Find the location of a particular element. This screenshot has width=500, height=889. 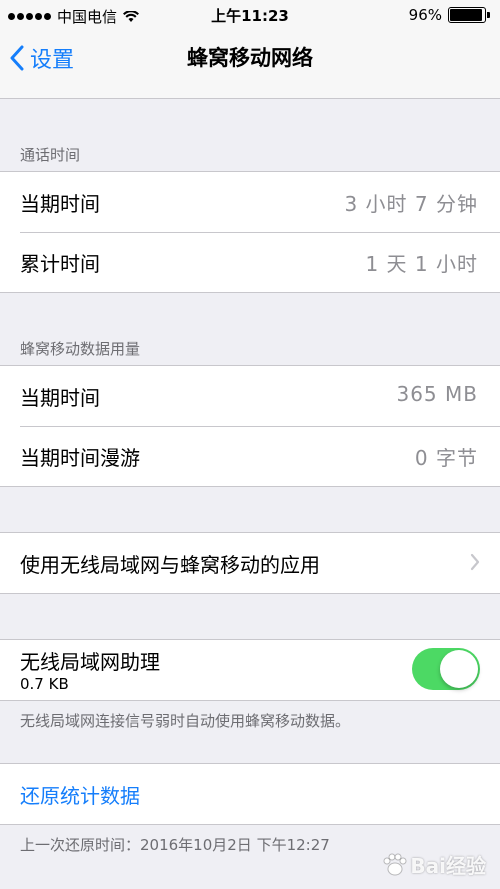

row-current-data: 当期时间 365 MB is located at coordinates (250, 396).